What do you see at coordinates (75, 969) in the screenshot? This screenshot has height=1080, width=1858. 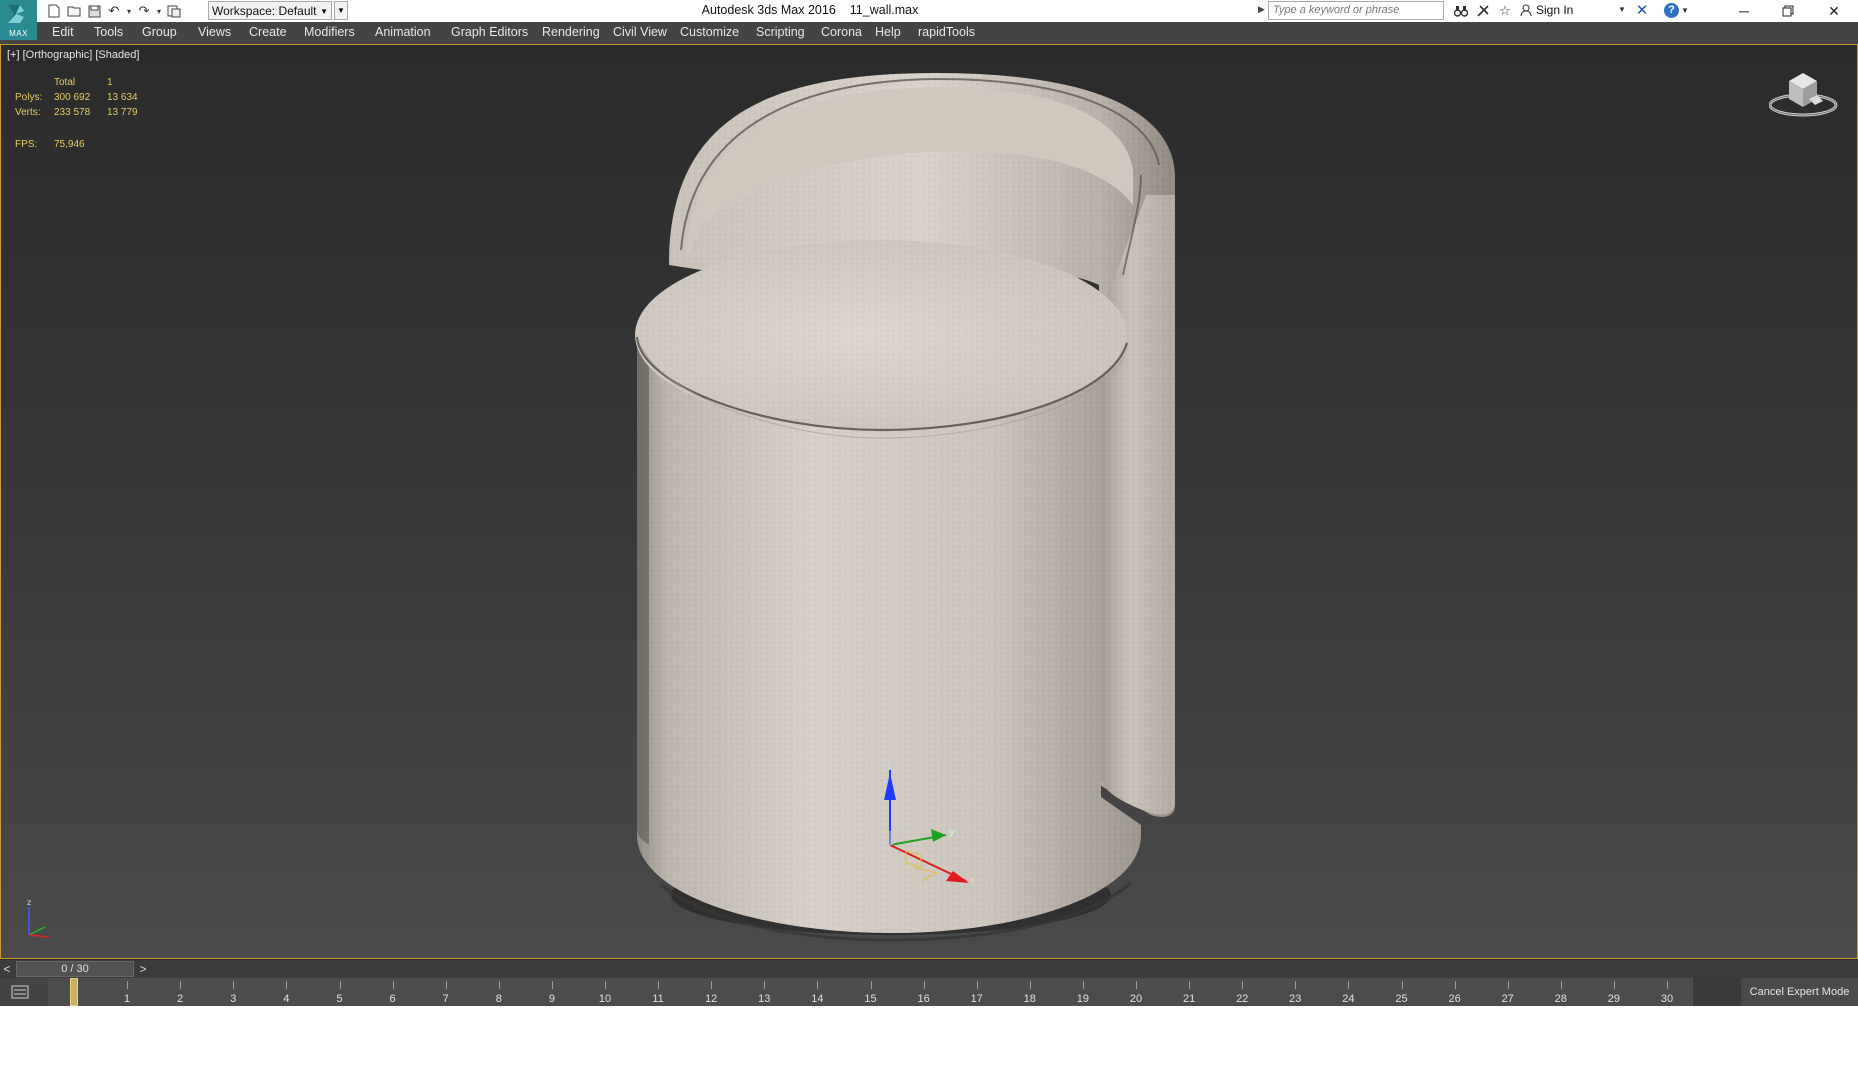 I see `time-slider-thumb: 0 / 30` at bounding box center [75, 969].